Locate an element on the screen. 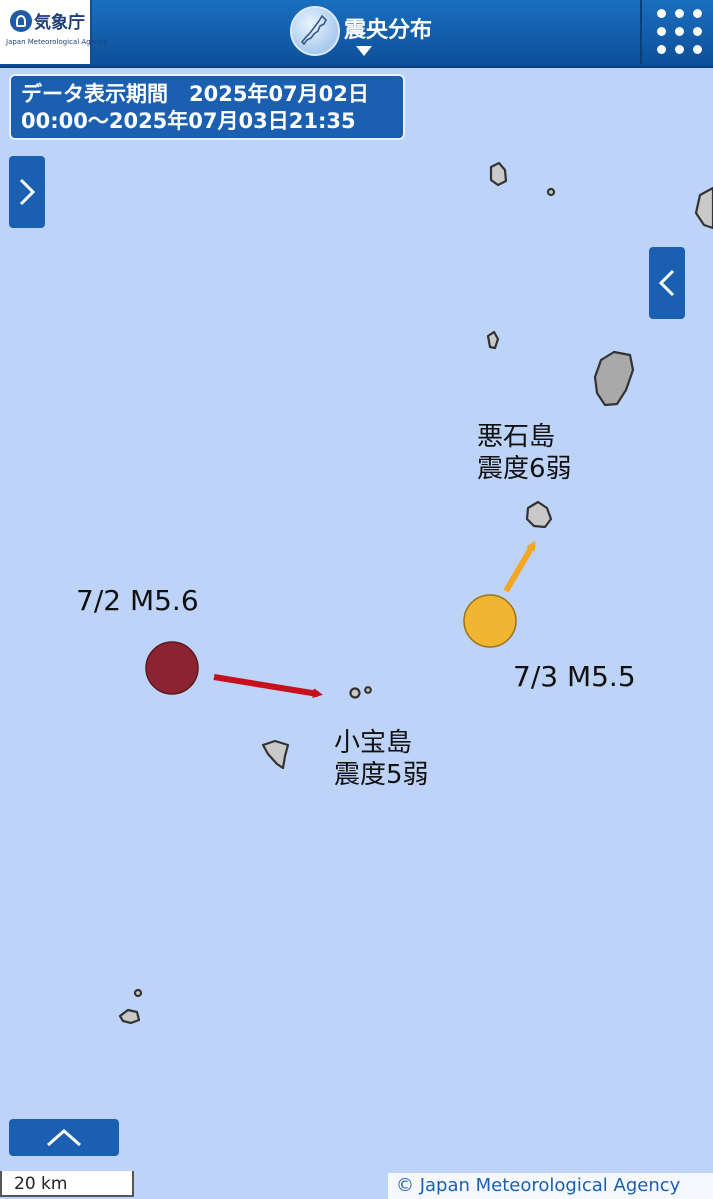 This screenshot has height=1199, width=713. jma-emblem-icon is located at coordinates (21, 21).